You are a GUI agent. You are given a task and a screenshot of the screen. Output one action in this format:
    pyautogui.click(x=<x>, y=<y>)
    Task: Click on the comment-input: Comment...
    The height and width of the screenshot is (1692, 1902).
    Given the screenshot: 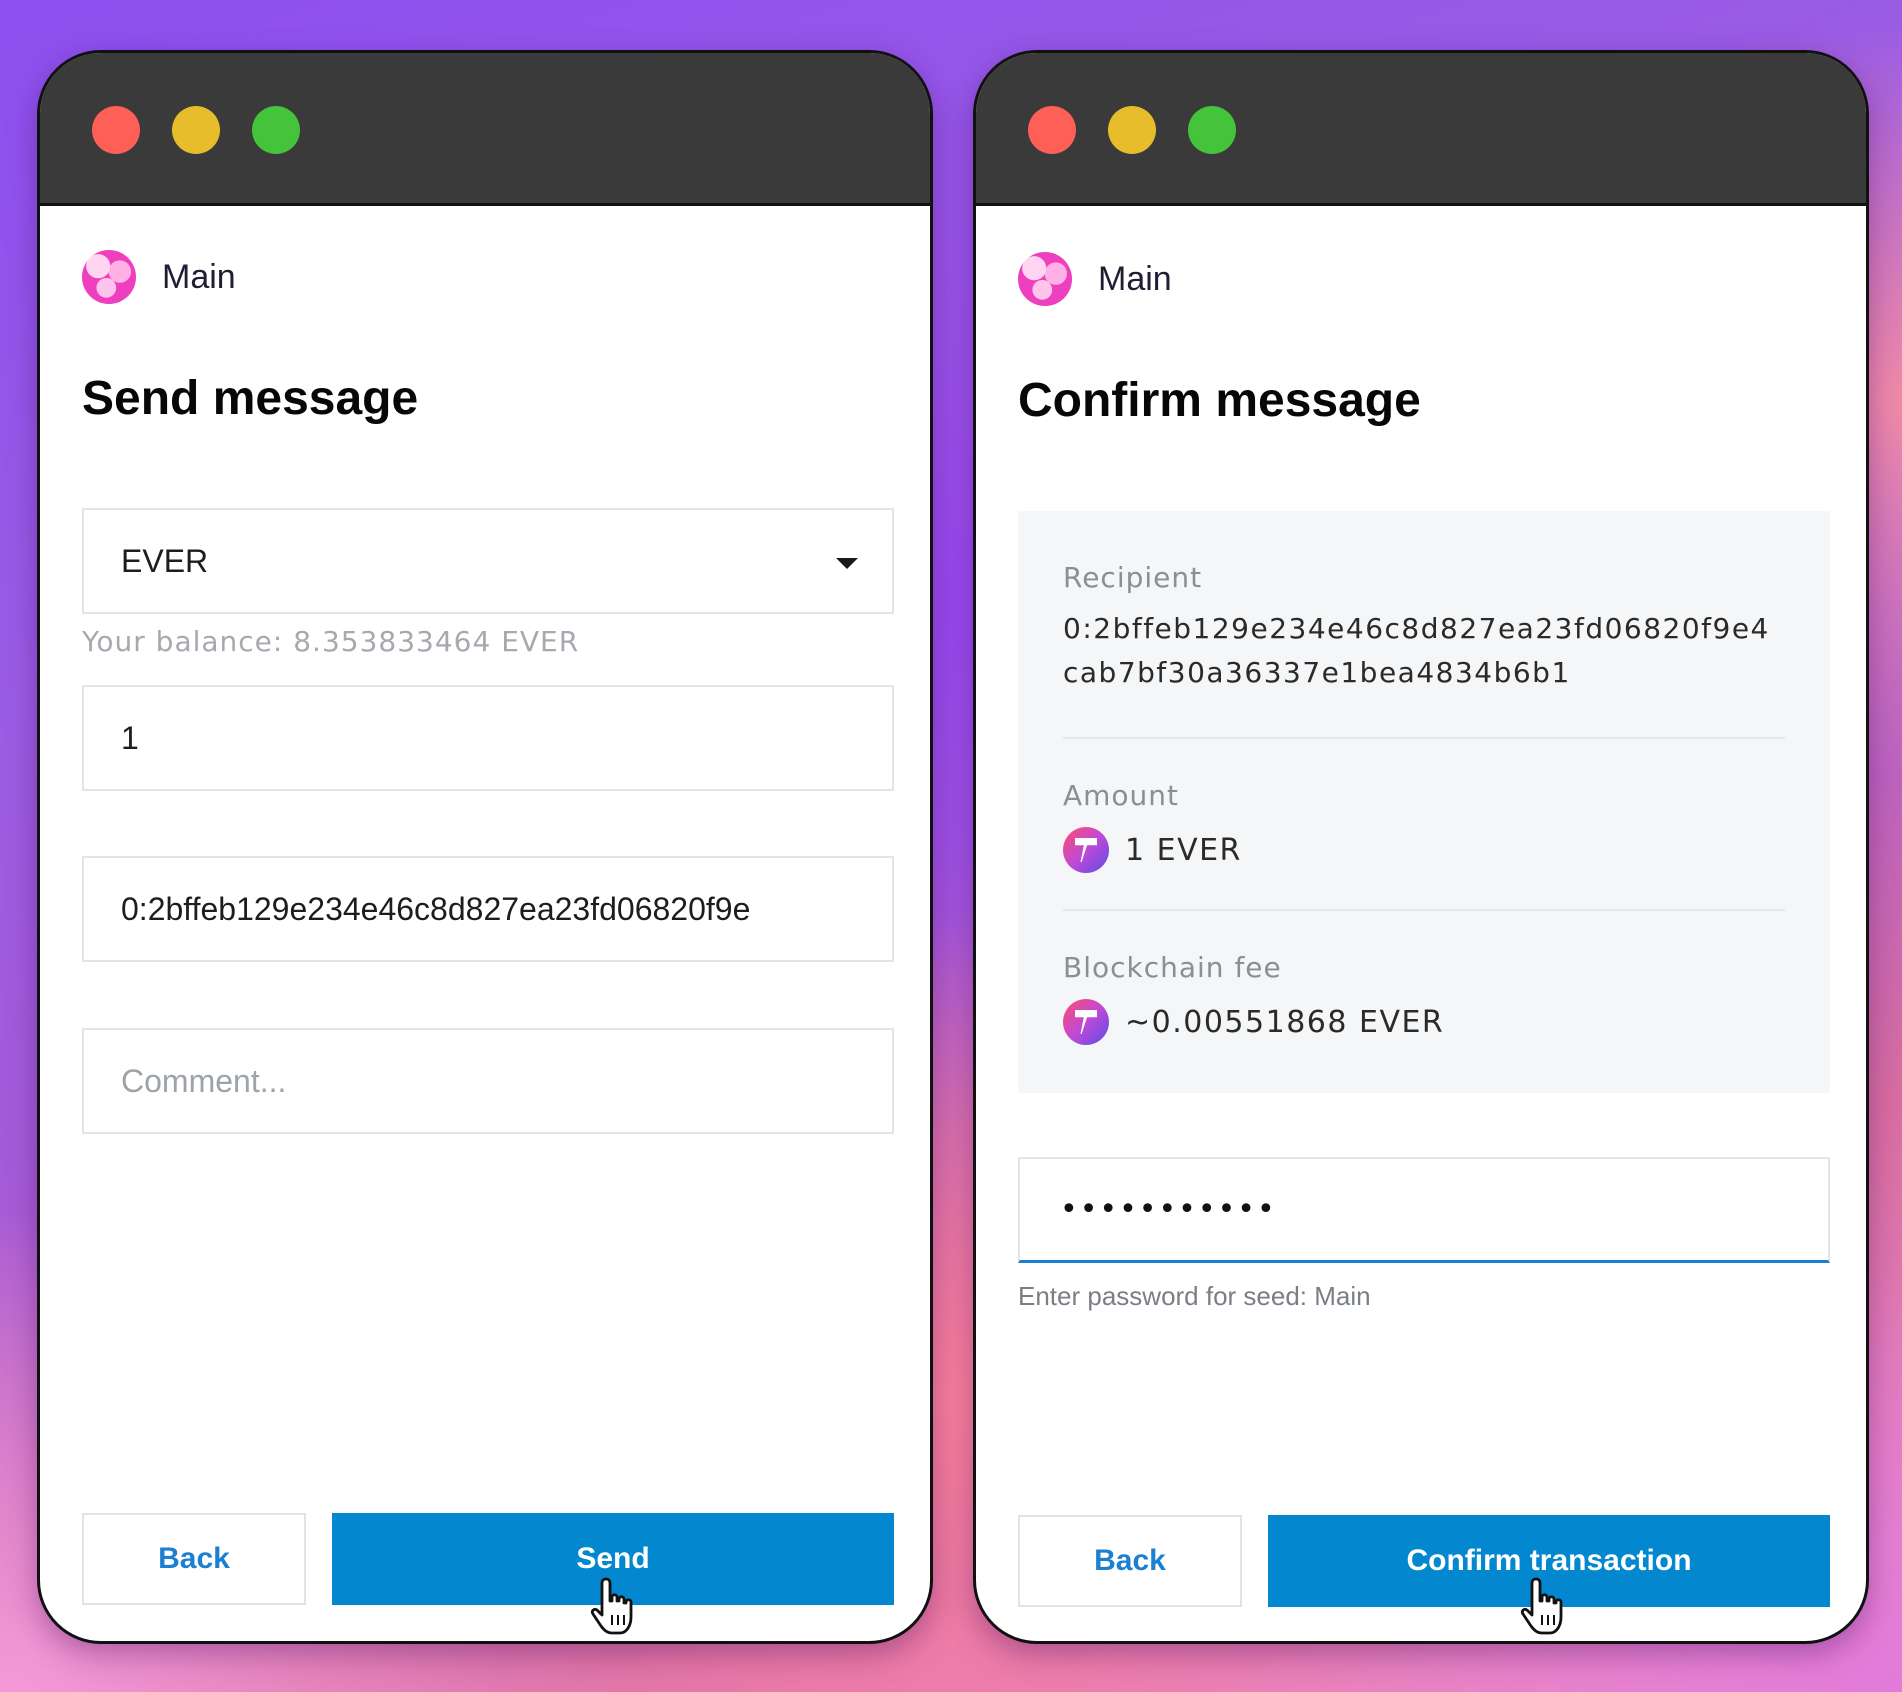 What is the action you would take?
    pyautogui.click(x=488, y=1081)
    